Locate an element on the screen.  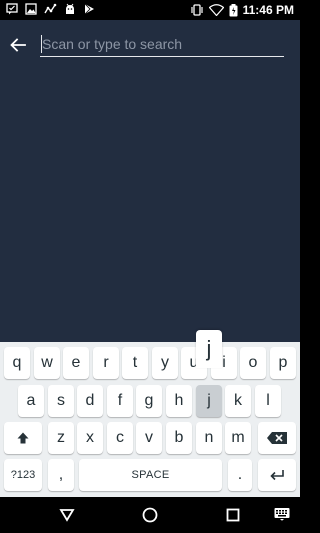
backspace-icon is located at coordinates (277, 438).